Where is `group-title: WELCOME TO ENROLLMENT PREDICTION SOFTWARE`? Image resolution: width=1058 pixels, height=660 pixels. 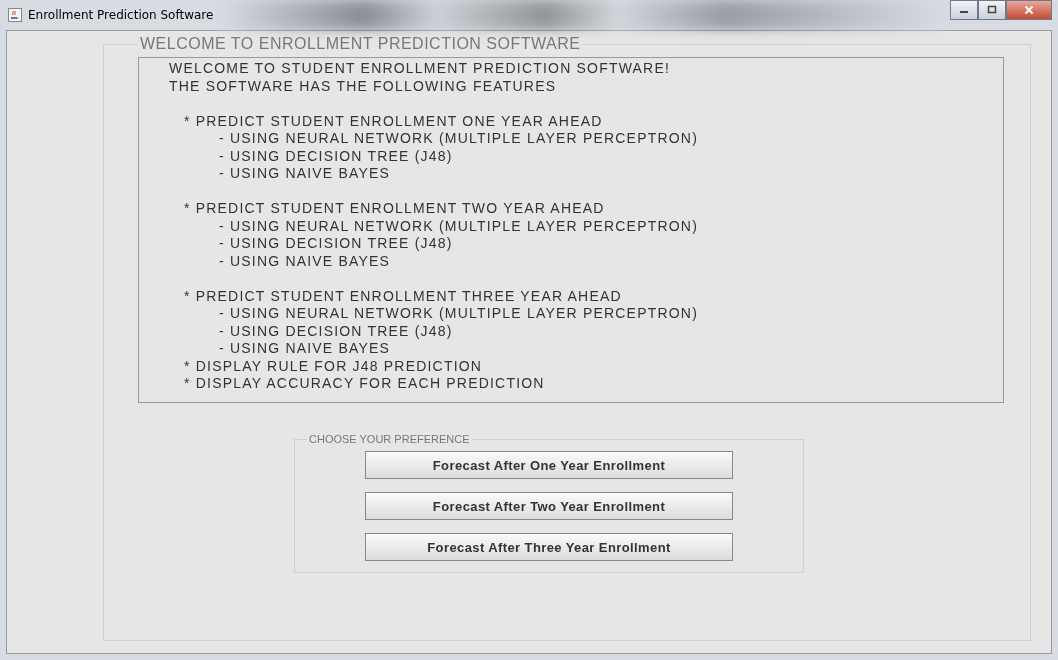 group-title: WELCOME TO ENROLLMENT PREDICTION SOFTWARE is located at coordinates (360, 44).